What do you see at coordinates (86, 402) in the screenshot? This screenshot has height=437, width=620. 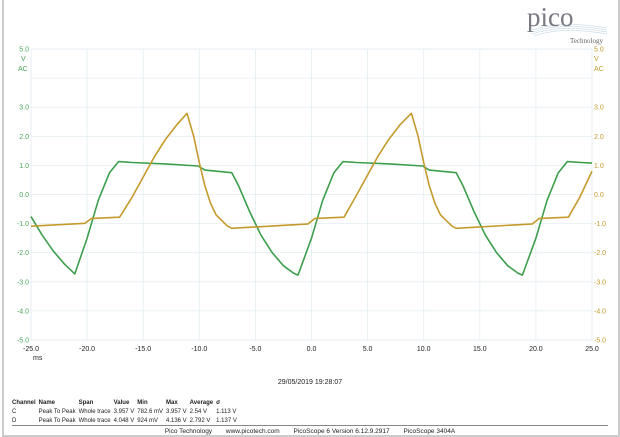 I see `header-span: Span` at bounding box center [86, 402].